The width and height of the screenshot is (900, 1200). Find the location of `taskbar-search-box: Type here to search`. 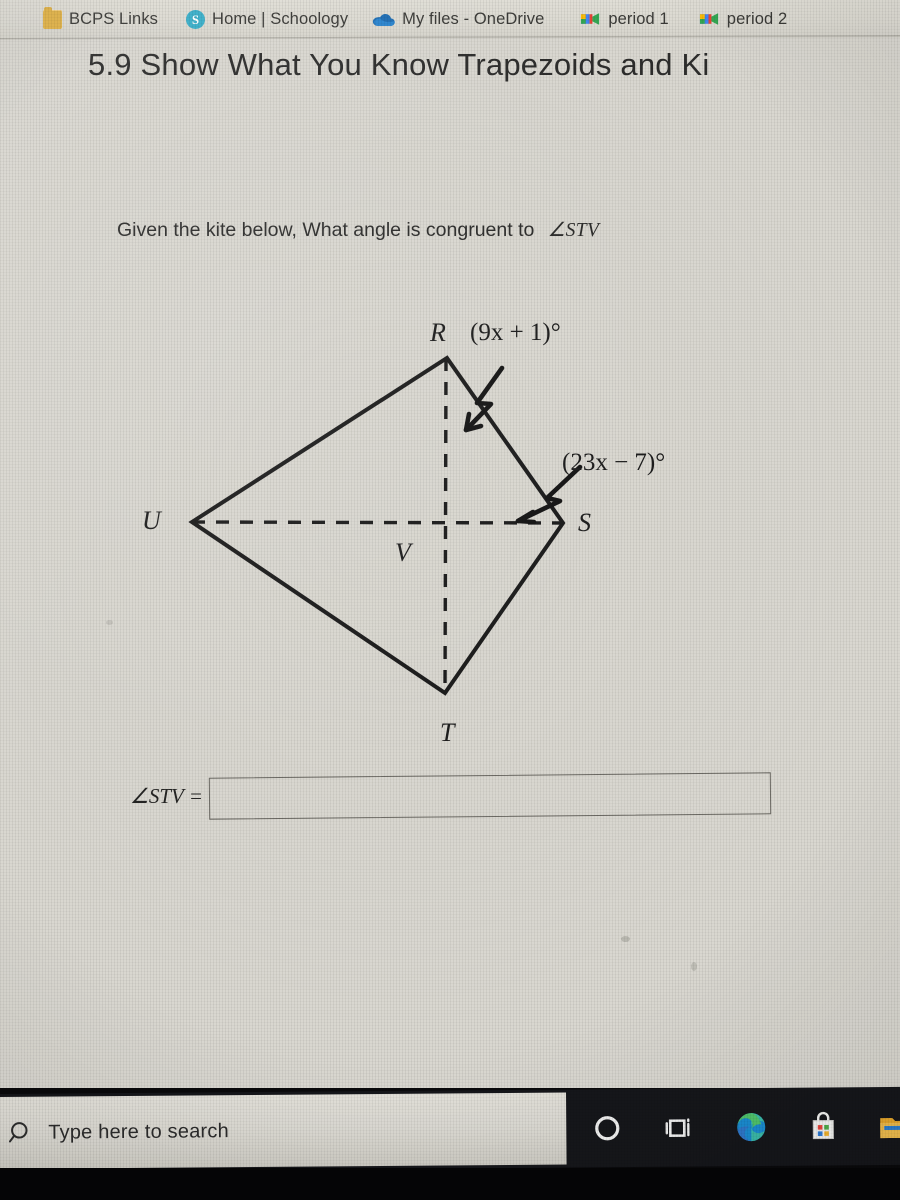

taskbar-search-box: Type here to search is located at coordinates (283, 1131).